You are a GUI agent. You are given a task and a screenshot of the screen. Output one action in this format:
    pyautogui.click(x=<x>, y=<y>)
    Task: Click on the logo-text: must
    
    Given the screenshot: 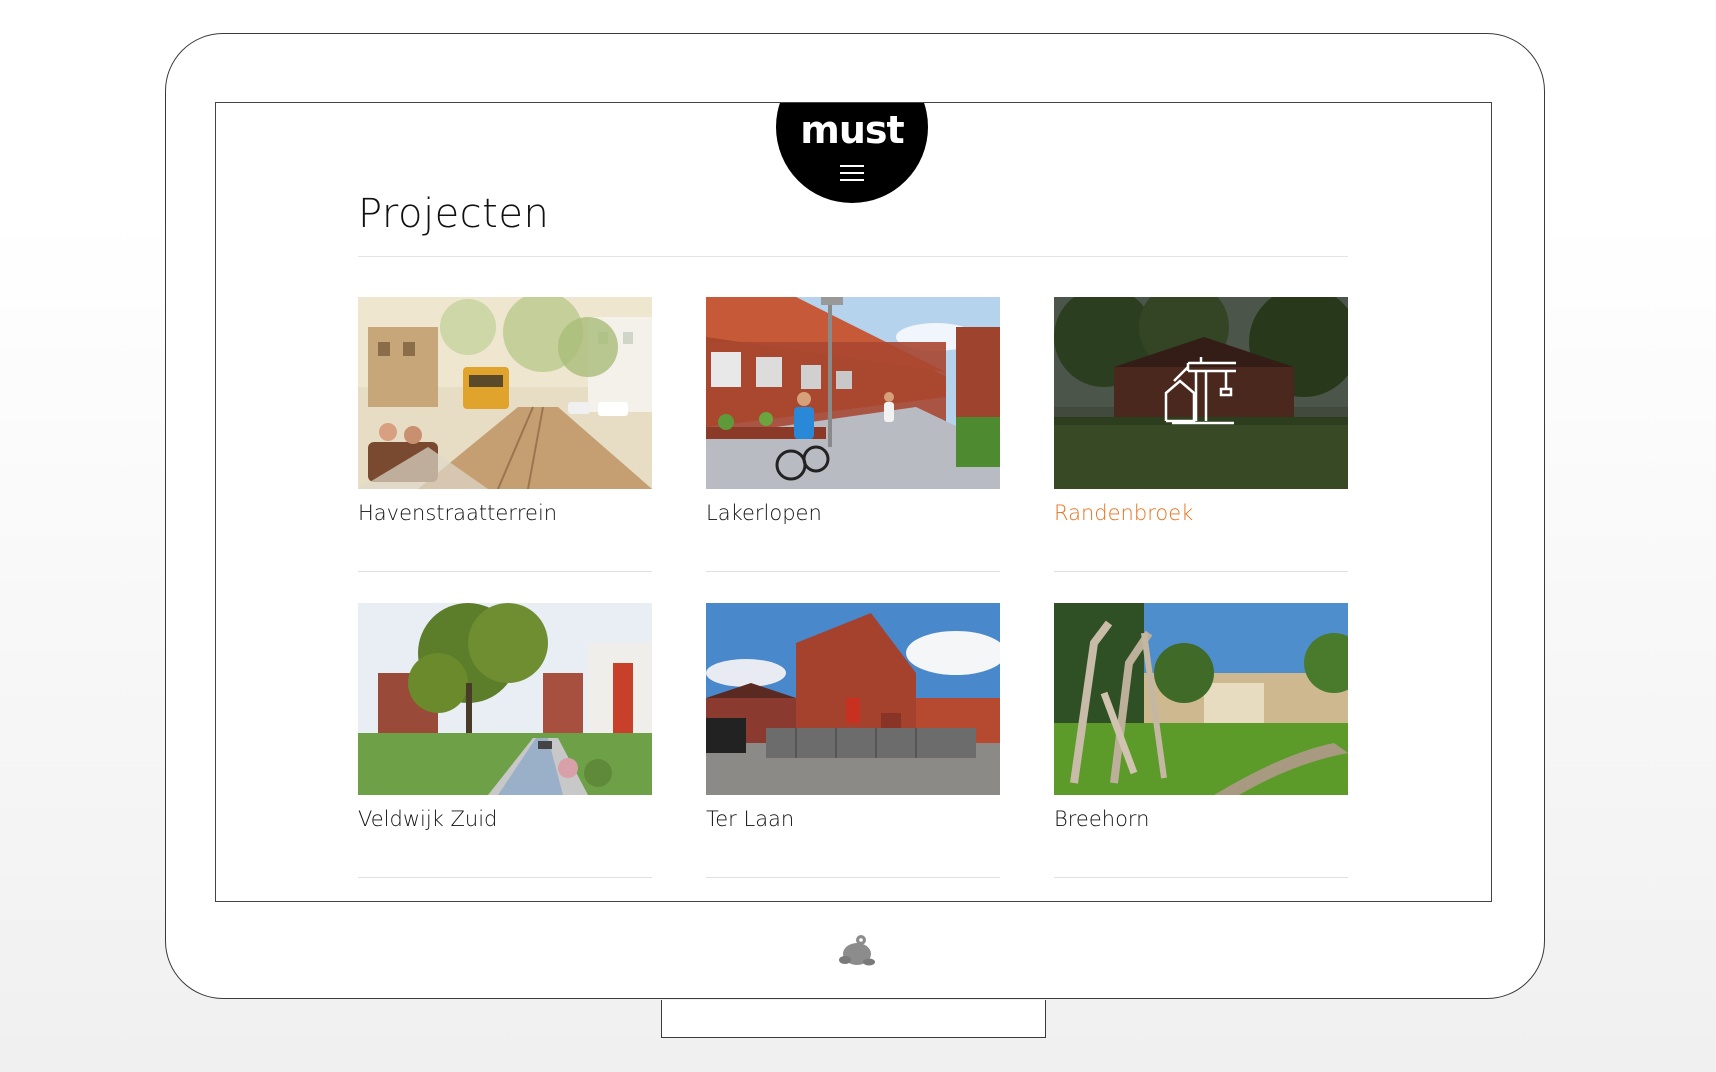 What is the action you would take?
    pyautogui.click(x=852, y=130)
    